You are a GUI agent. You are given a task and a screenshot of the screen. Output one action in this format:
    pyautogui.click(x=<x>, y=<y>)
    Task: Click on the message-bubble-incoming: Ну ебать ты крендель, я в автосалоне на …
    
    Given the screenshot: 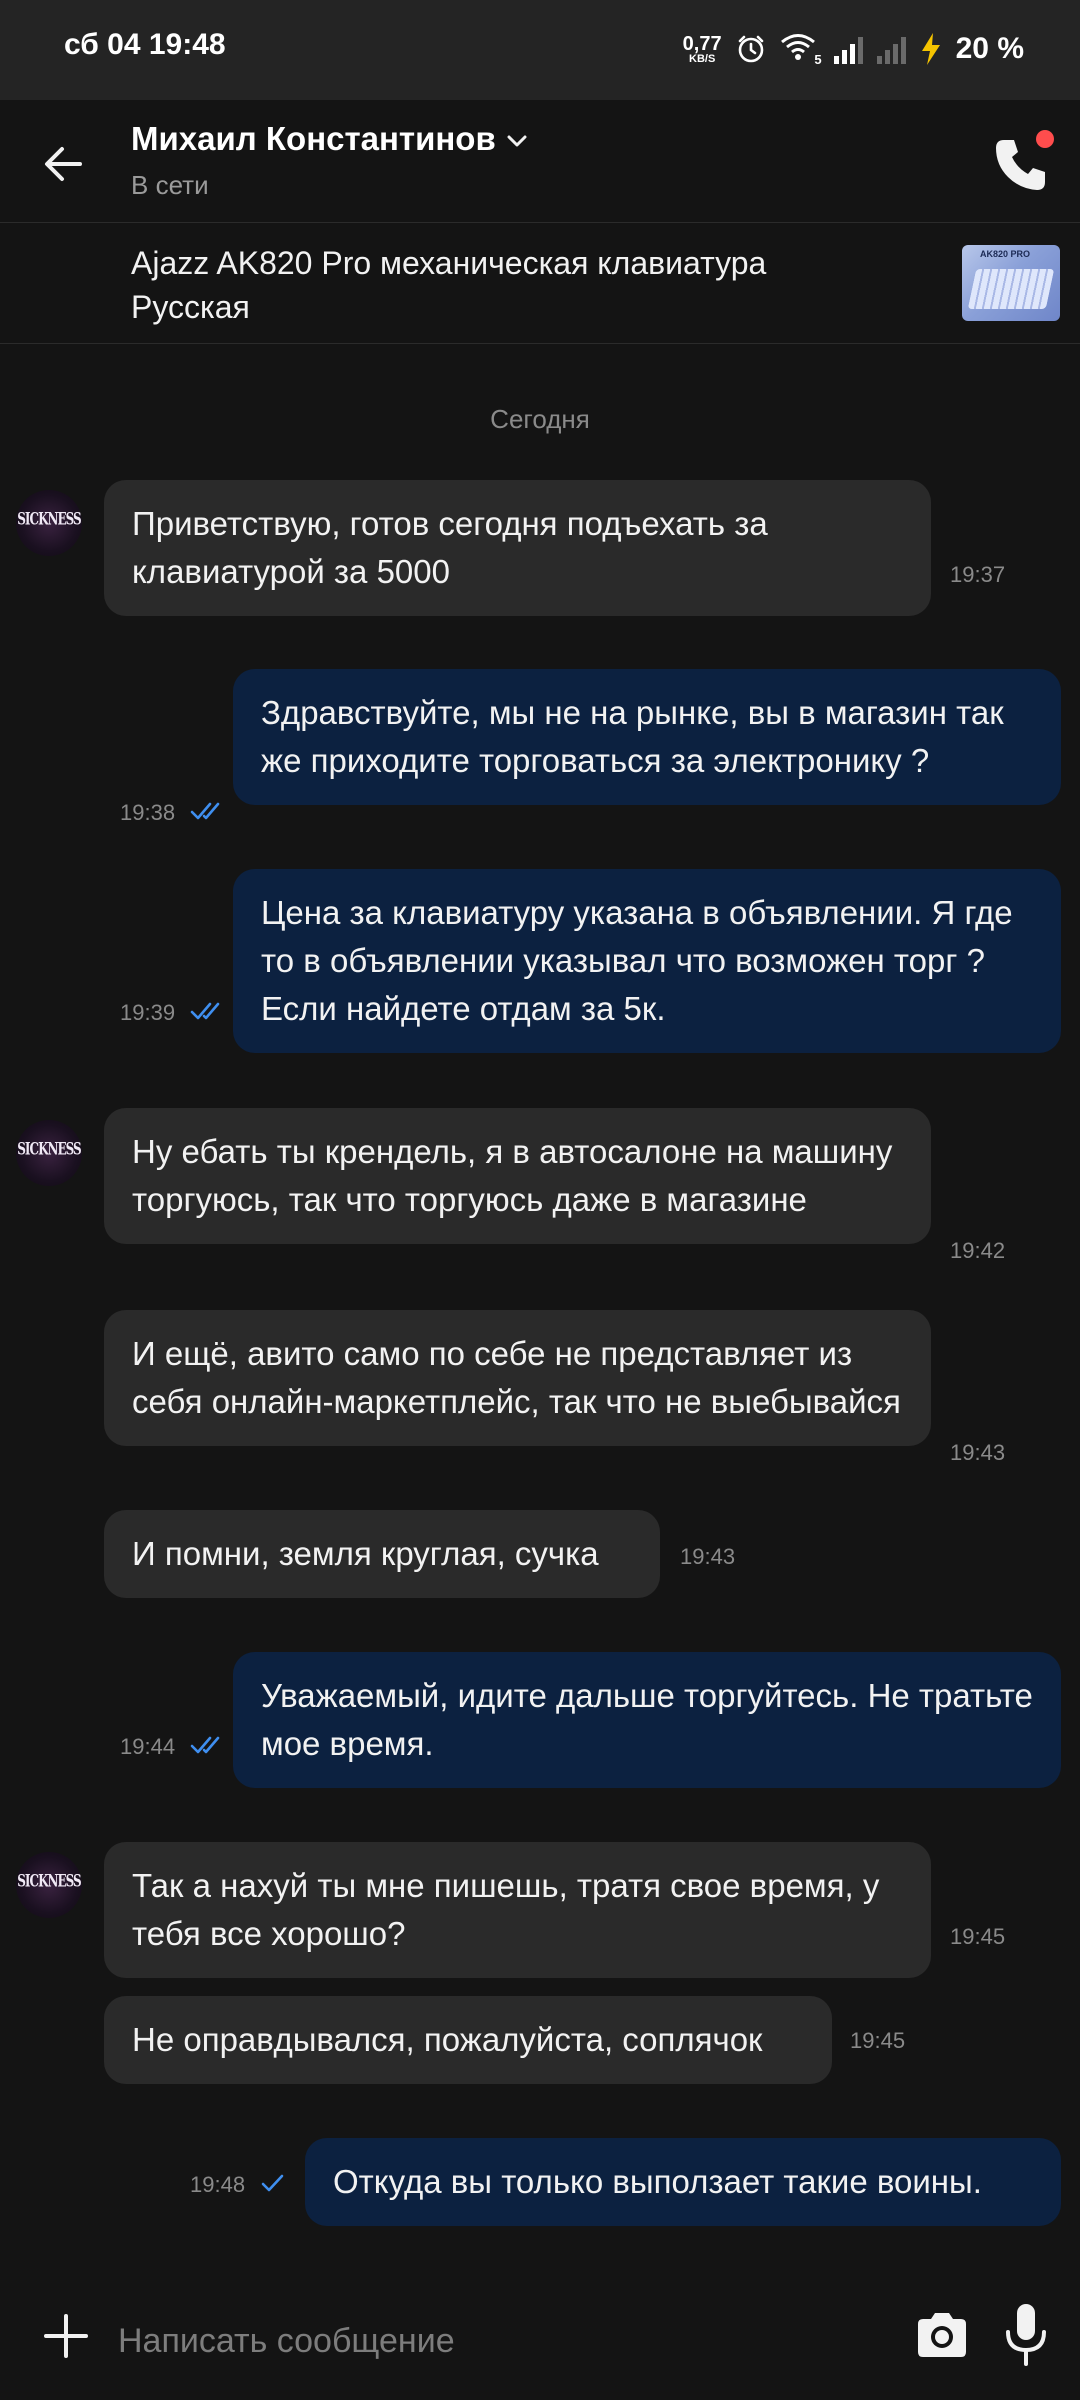 What is the action you would take?
    pyautogui.click(x=517, y=1176)
    